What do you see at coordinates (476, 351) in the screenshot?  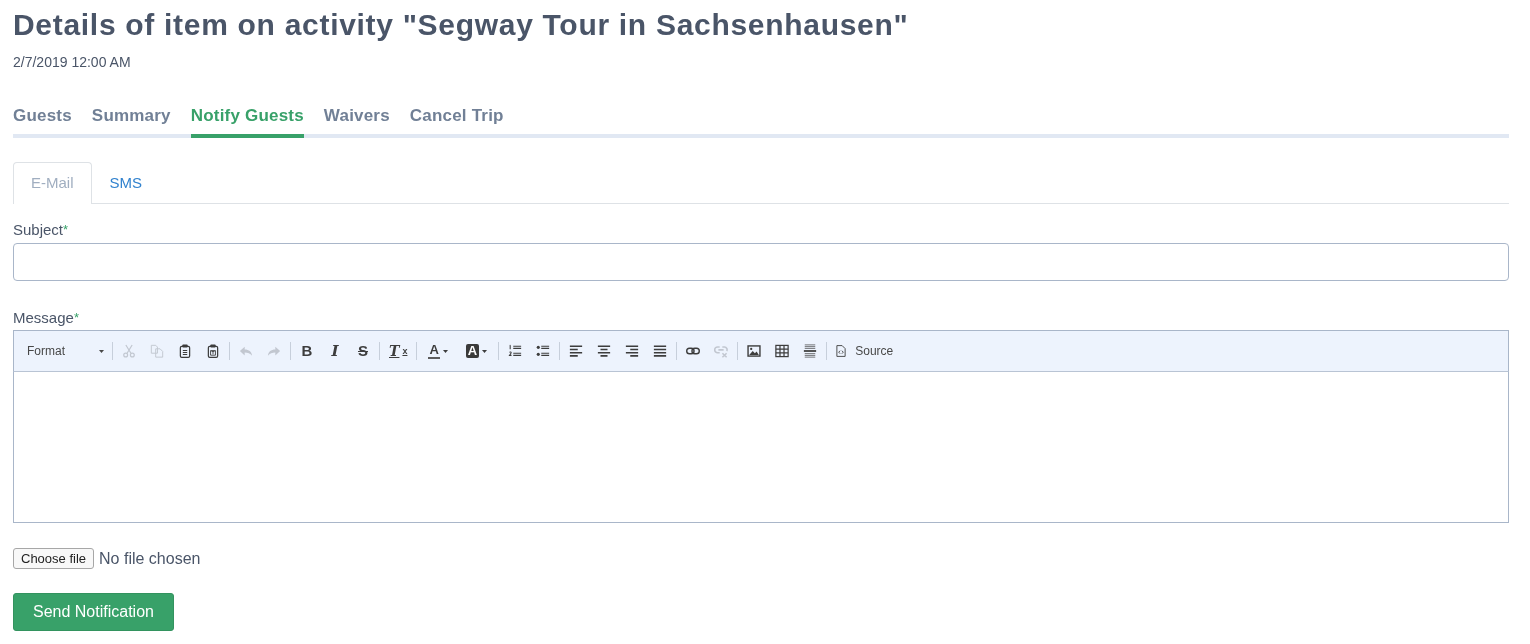 I see `background-color-button: A` at bounding box center [476, 351].